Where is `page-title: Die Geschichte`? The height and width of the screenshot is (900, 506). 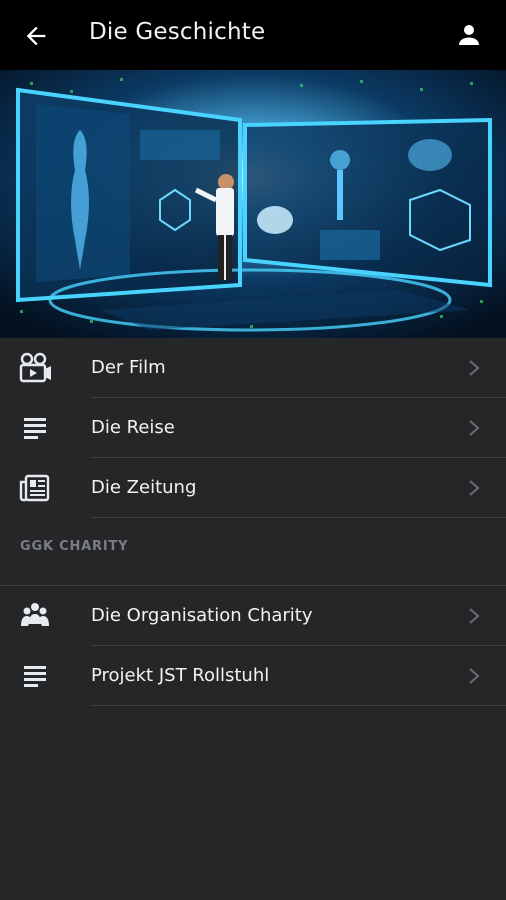 page-title: Die Geschichte is located at coordinates (177, 32).